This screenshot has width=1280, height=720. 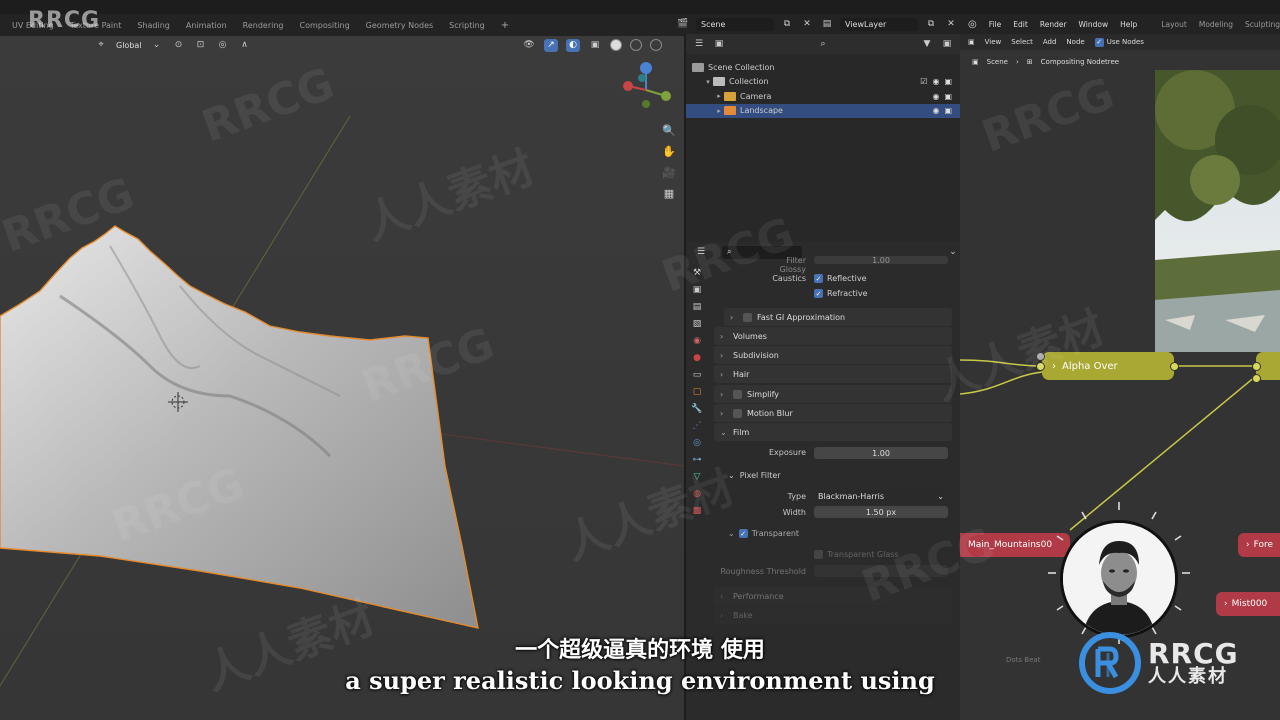 I want to click on outliner-row: ▸ Landscape ◉ ▣, so click(x=823, y=110).